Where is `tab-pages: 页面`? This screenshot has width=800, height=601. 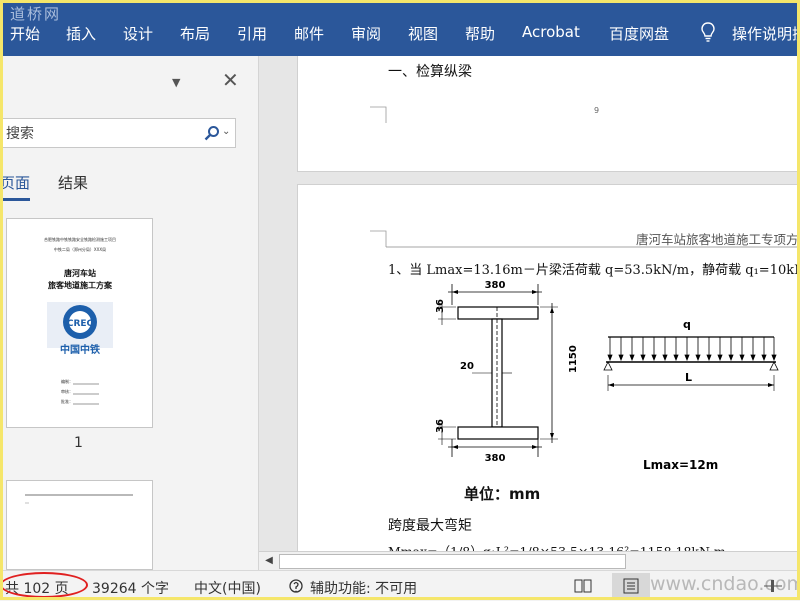
tab-pages: 页面 is located at coordinates (15, 182).